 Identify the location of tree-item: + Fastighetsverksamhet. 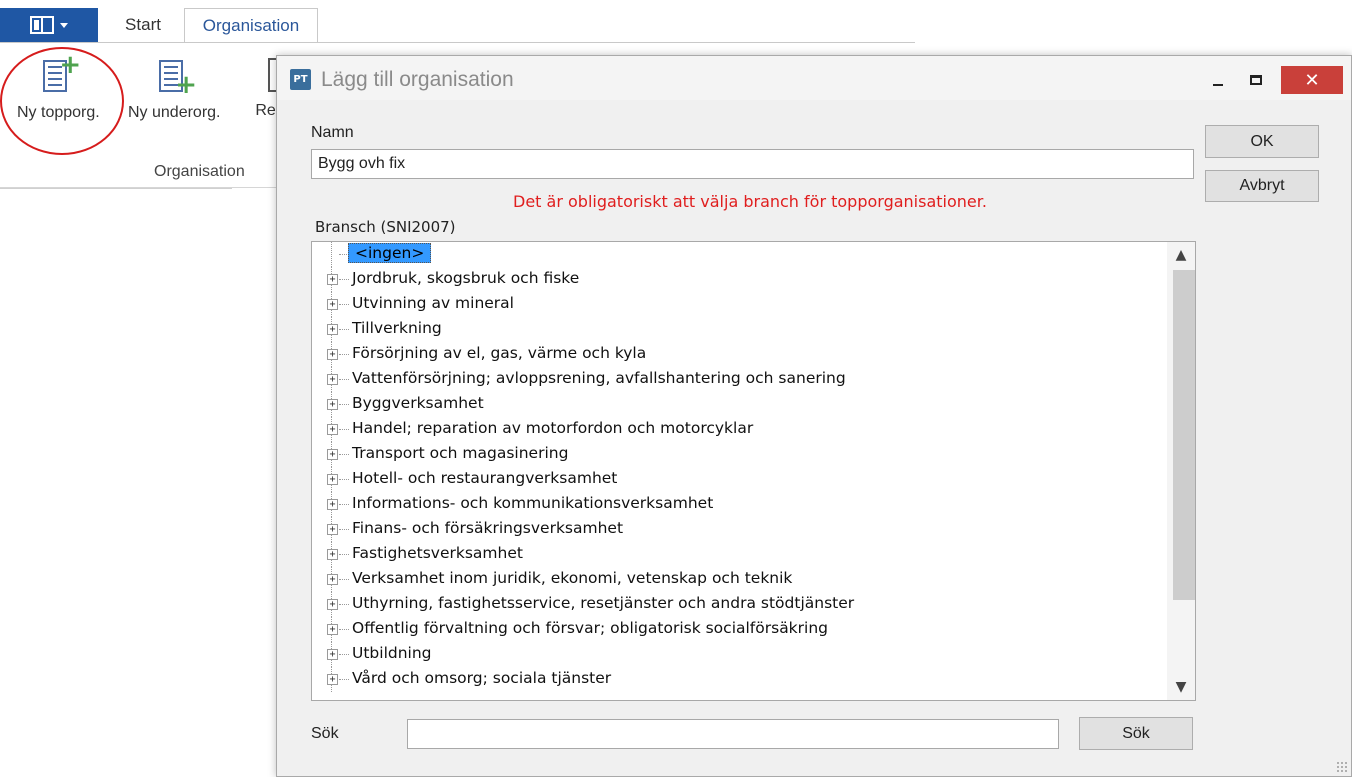
(737, 554).